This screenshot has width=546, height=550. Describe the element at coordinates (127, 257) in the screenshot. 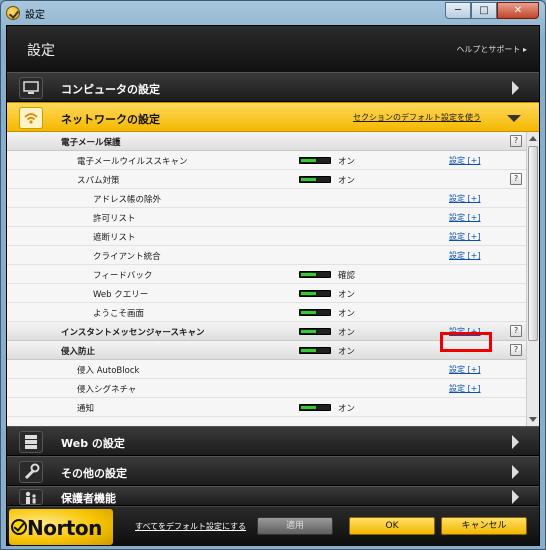

I see `row-label: クライアント統合` at that location.